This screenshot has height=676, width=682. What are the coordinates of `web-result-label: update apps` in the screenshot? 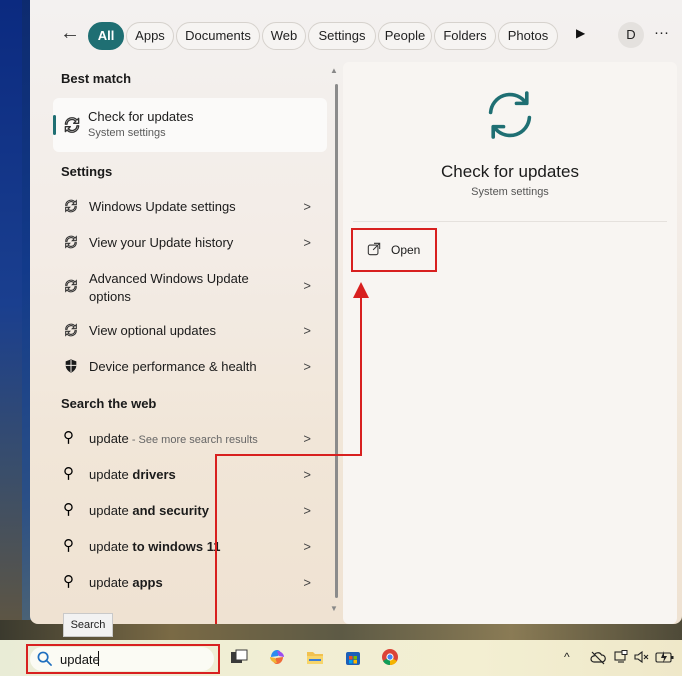 It's located at (126, 582).